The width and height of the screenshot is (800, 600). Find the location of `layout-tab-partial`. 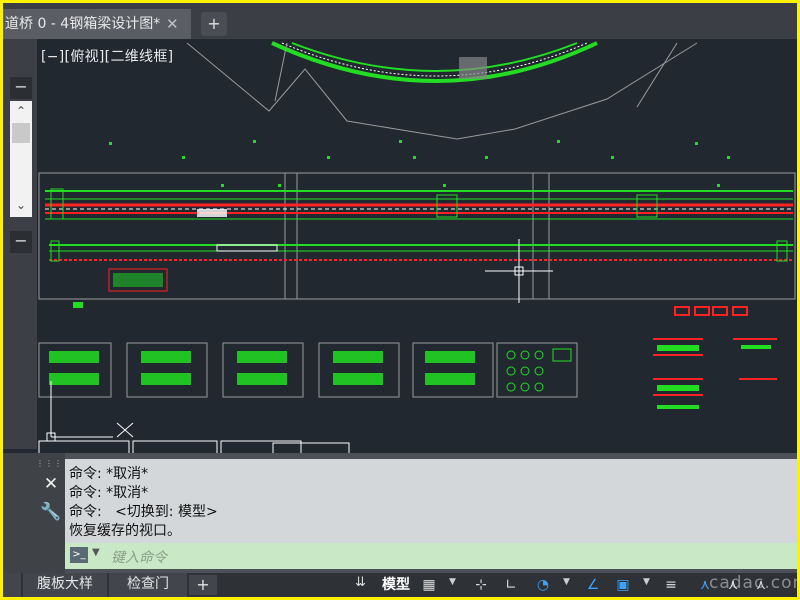

layout-tab-partial is located at coordinates (12, 585).